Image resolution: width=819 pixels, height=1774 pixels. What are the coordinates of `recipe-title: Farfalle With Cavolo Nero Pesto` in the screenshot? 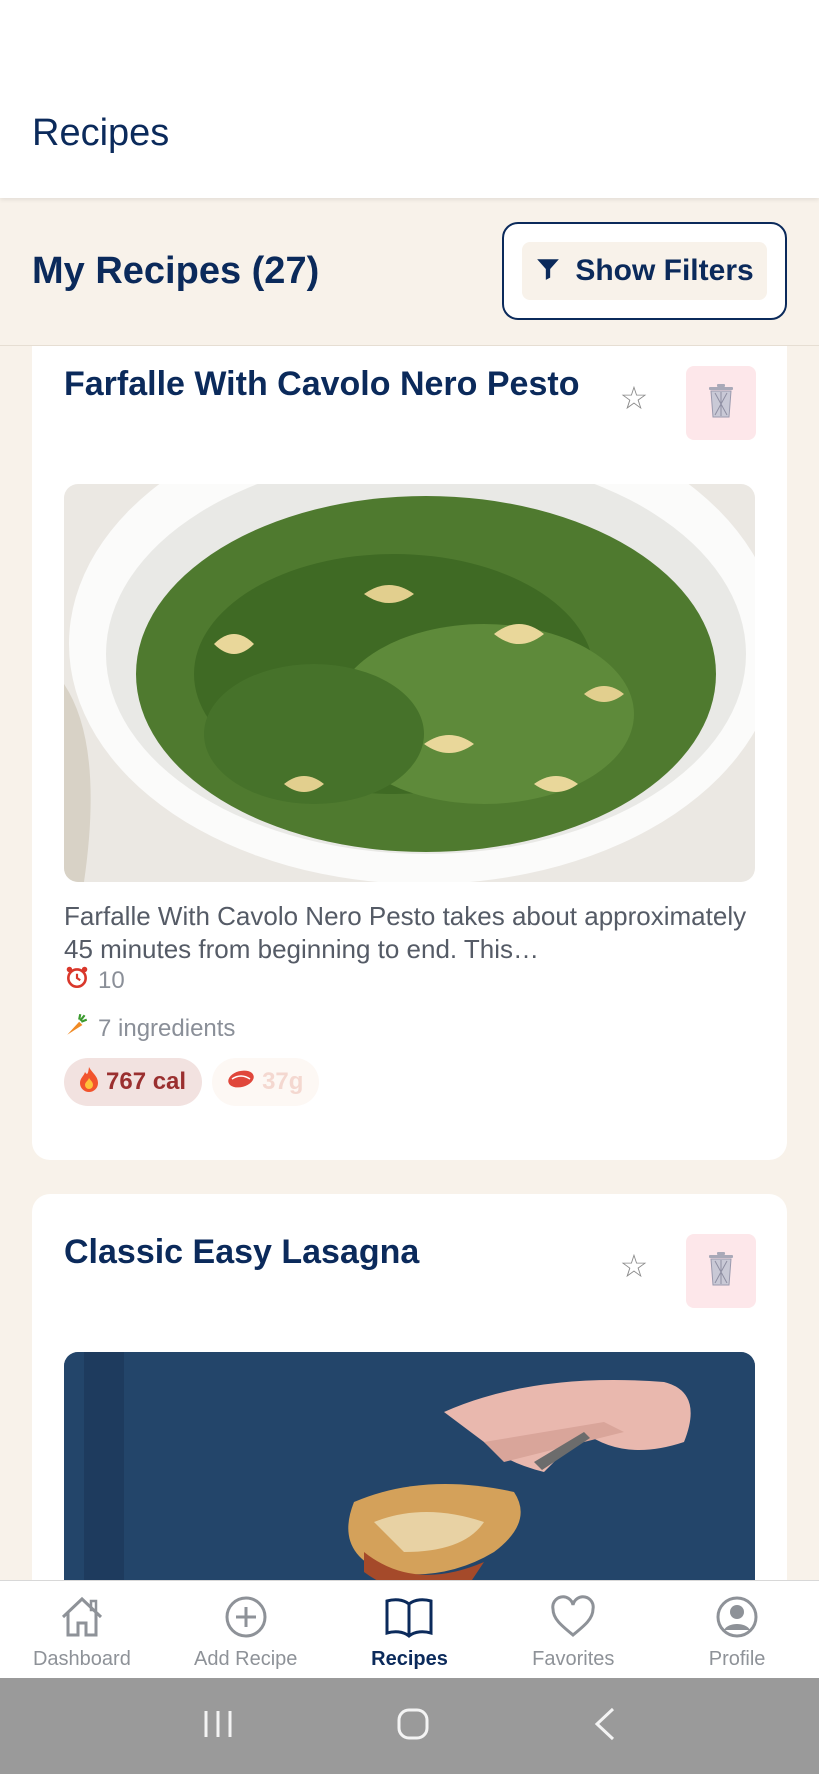 It's located at (329, 384).